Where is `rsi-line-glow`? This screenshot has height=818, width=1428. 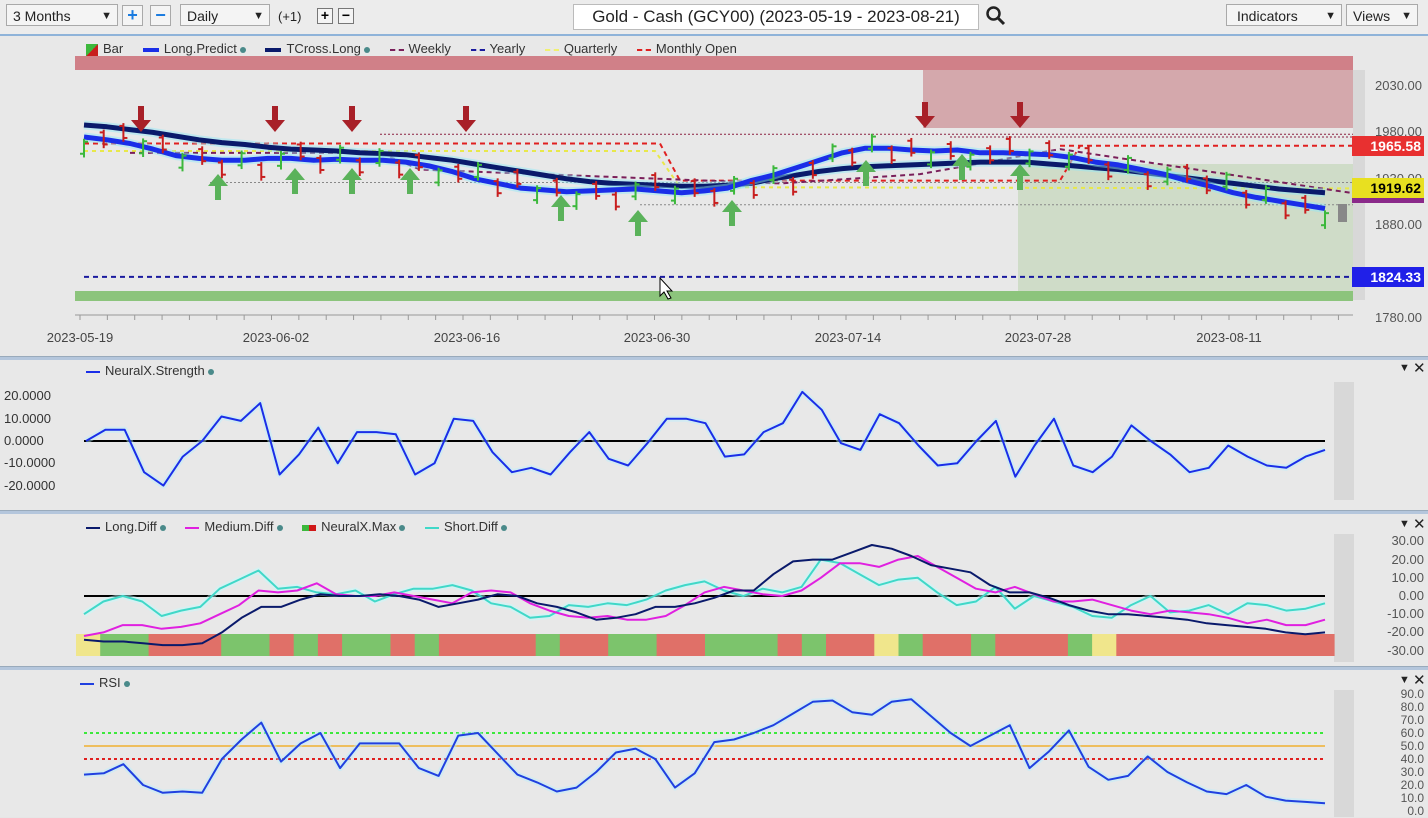 rsi-line-glow is located at coordinates (704, 751).